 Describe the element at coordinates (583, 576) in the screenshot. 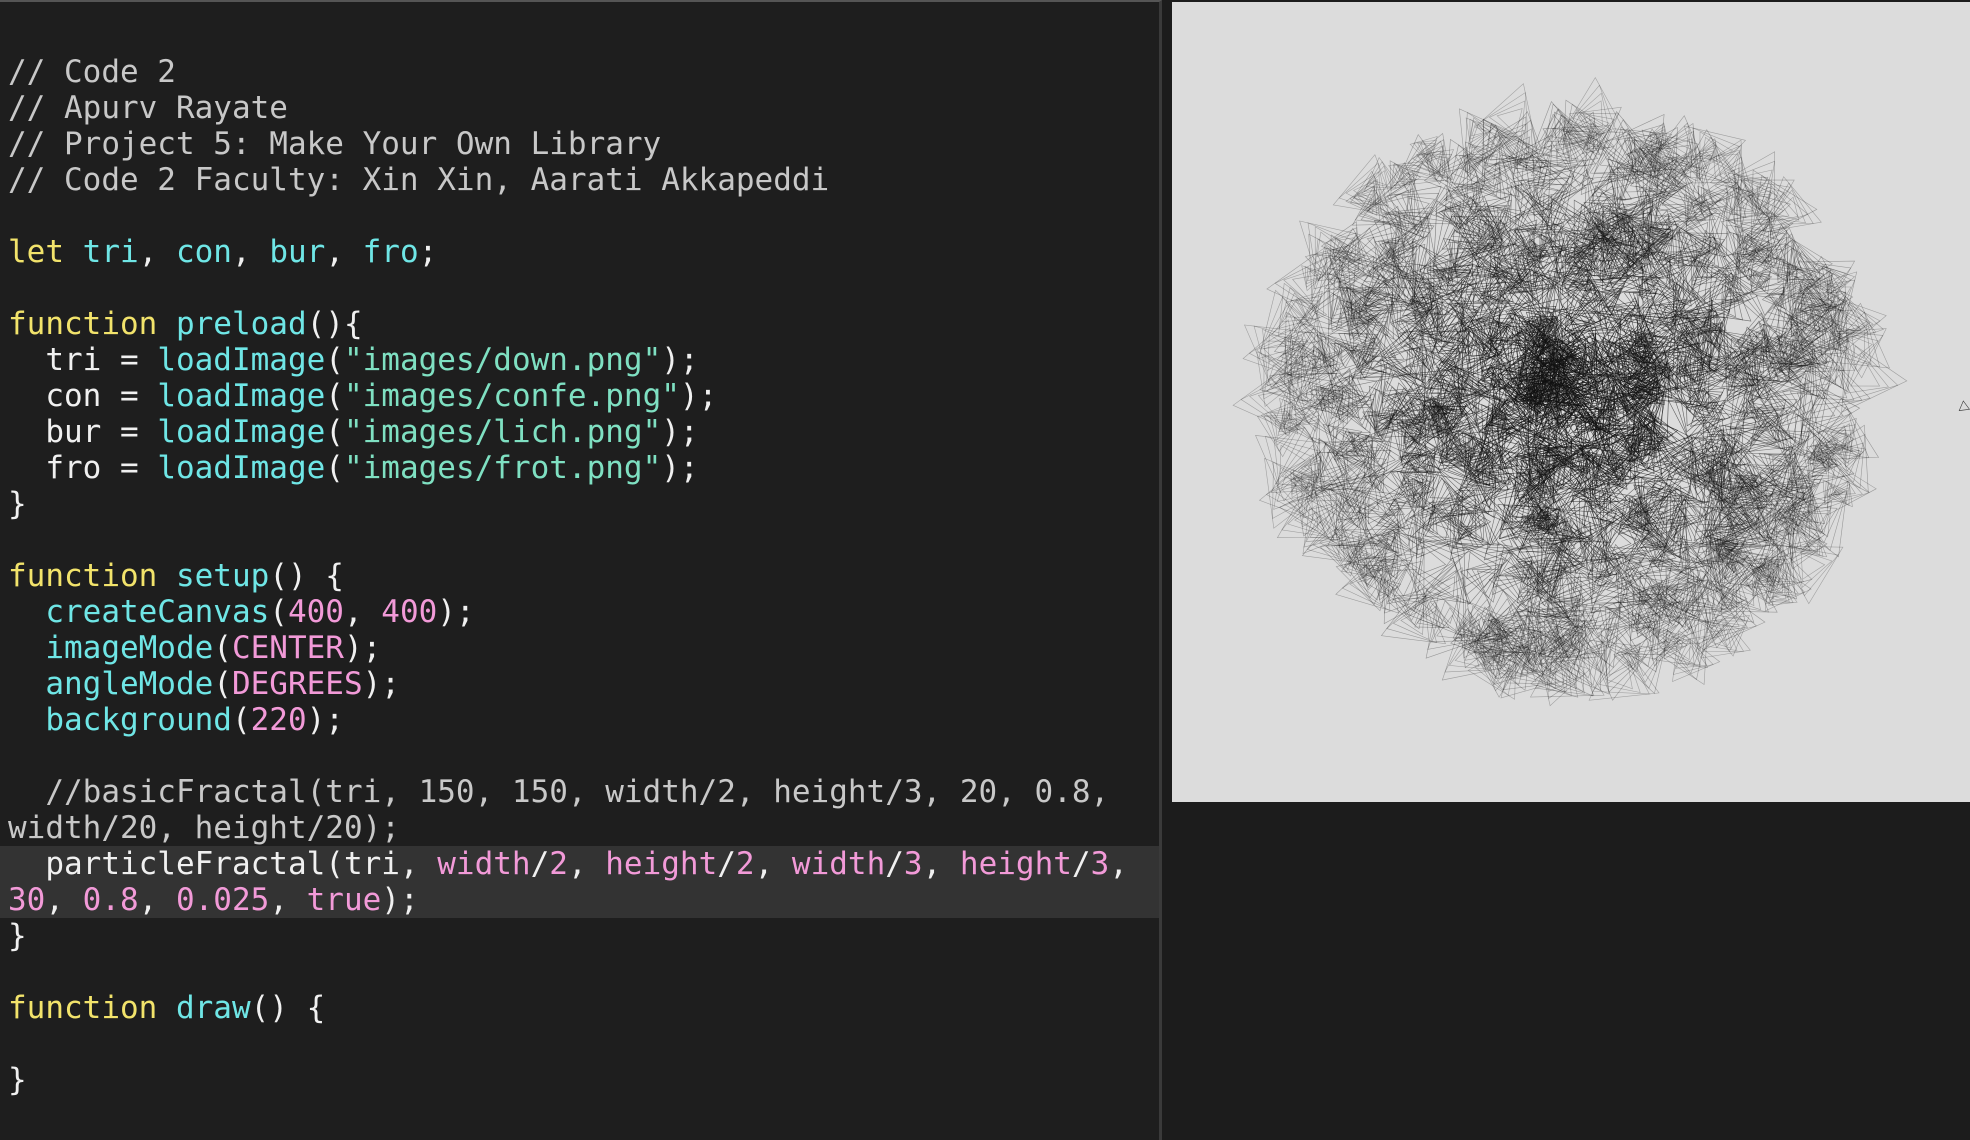

I see `code-line: function setup() {` at that location.